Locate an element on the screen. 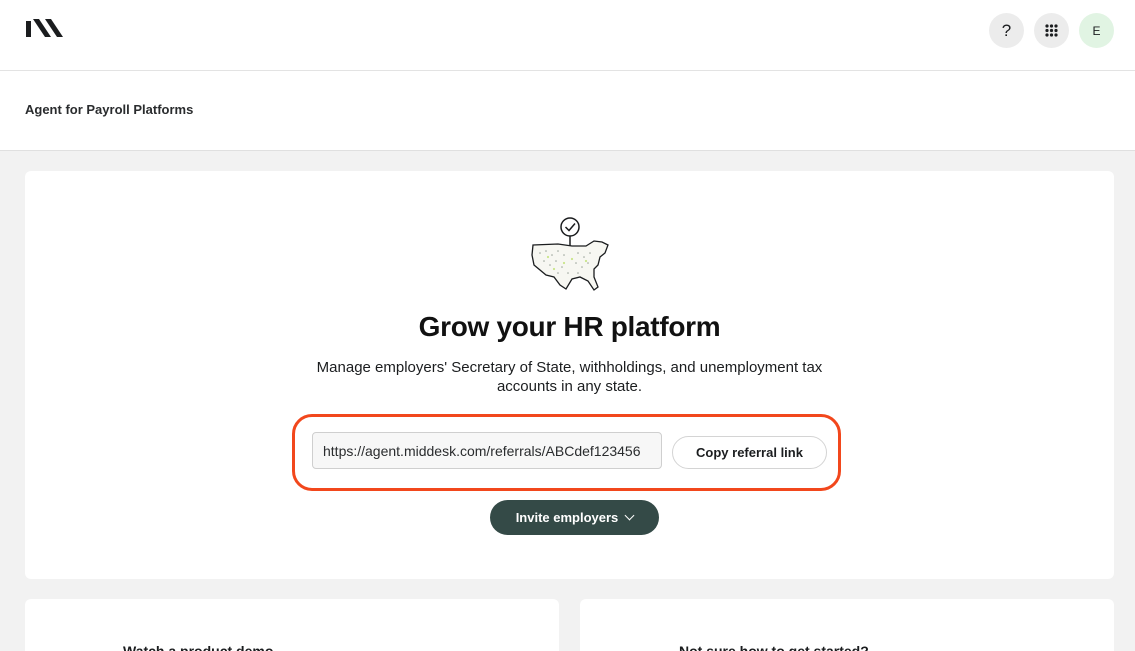  top-navigation-bar: ? E is located at coordinates (567, 35).